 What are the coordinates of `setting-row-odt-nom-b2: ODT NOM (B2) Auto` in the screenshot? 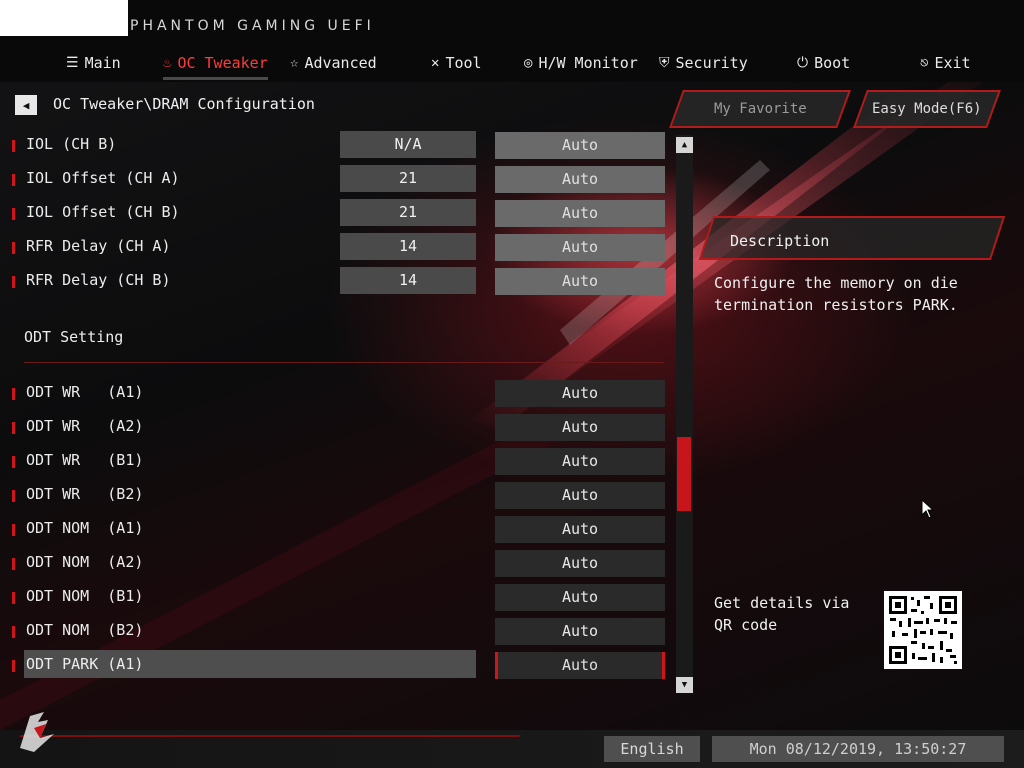 It's located at (340, 631).